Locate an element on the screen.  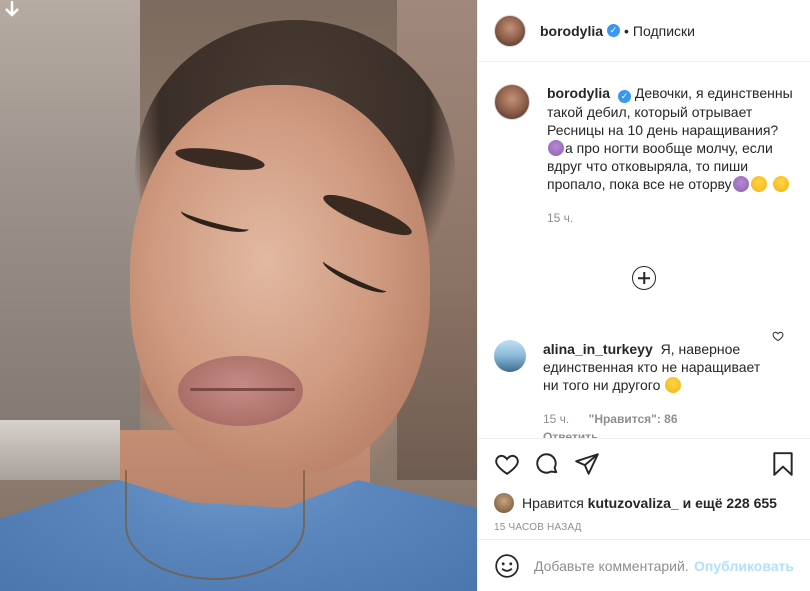
reply-likes: "Нравится": 86 is located at coordinates (633, 419).